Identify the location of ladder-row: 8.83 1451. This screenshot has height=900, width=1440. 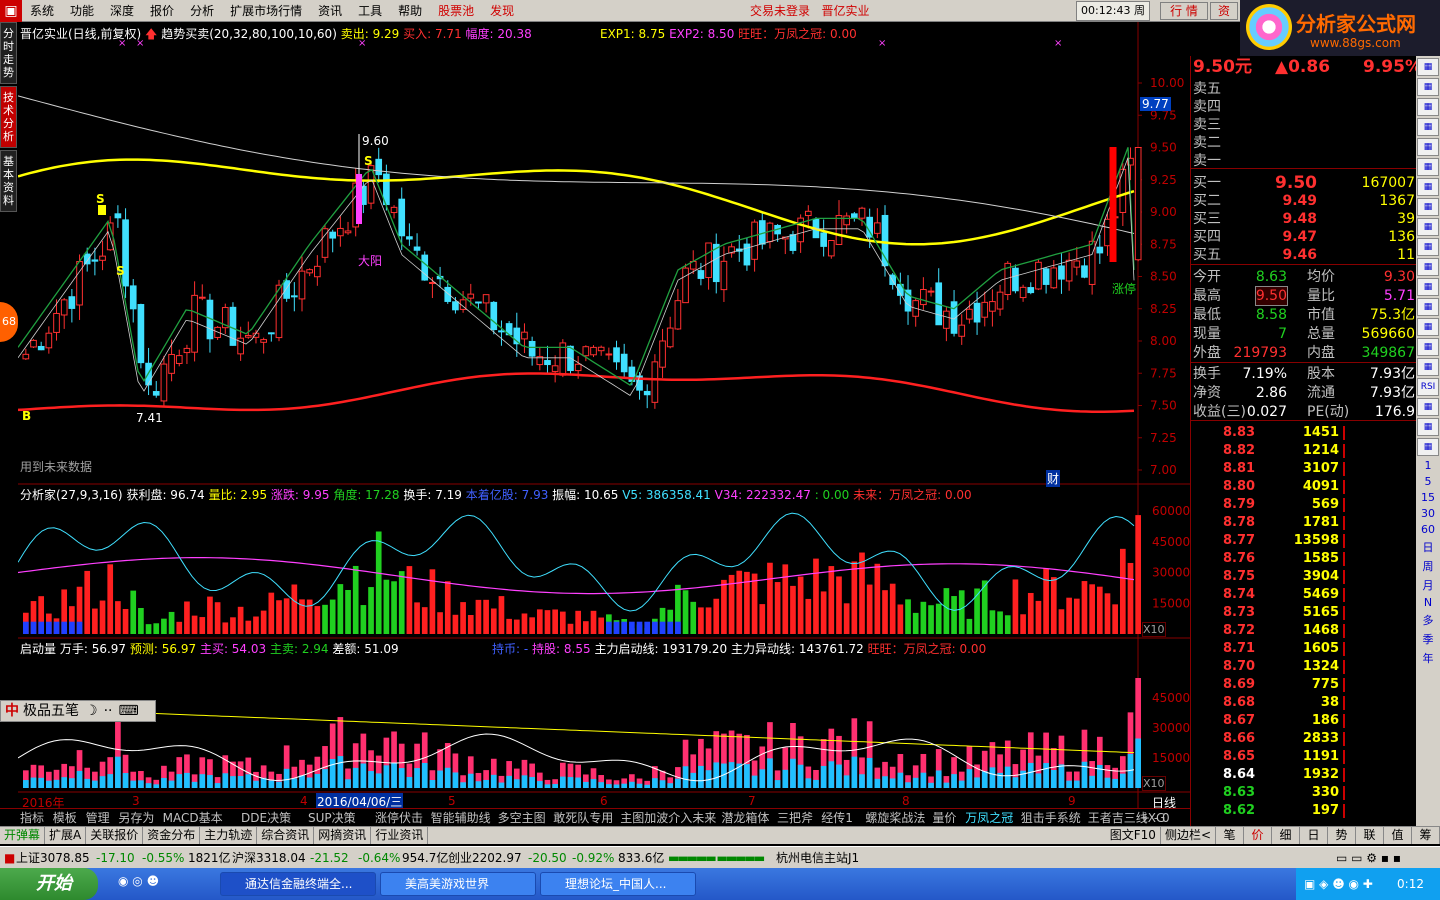
(1304, 433).